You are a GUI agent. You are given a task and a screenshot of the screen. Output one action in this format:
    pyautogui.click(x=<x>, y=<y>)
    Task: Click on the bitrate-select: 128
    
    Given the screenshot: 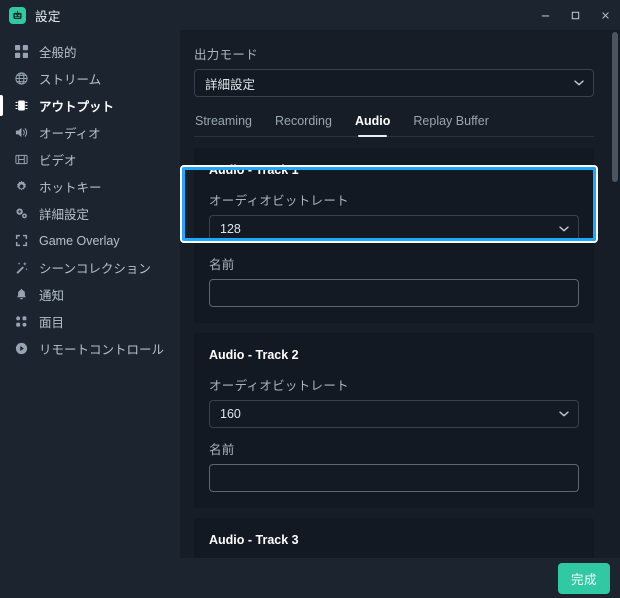 What is the action you would take?
    pyautogui.click(x=394, y=229)
    